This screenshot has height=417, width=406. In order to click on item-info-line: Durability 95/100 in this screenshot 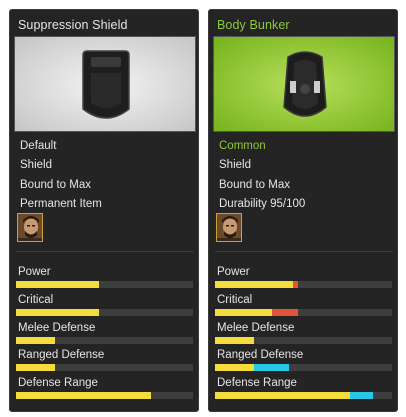, I will do `click(262, 204)`.